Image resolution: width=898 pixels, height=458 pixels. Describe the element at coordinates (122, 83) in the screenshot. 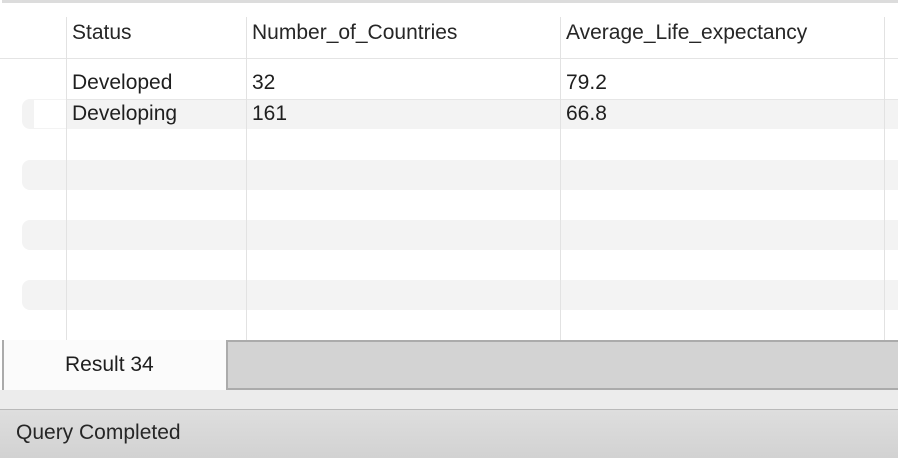

I see `cell-status: Developed` at that location.